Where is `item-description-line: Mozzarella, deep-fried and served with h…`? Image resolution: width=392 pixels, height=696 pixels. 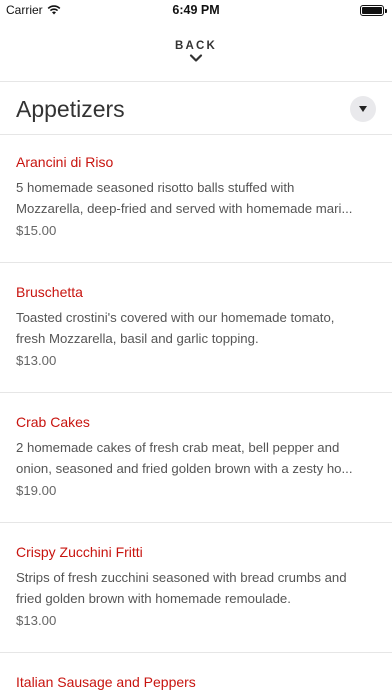 item-description-line: Mozzarella, deep-fried and served with h… is located at coordinates (184, 208).